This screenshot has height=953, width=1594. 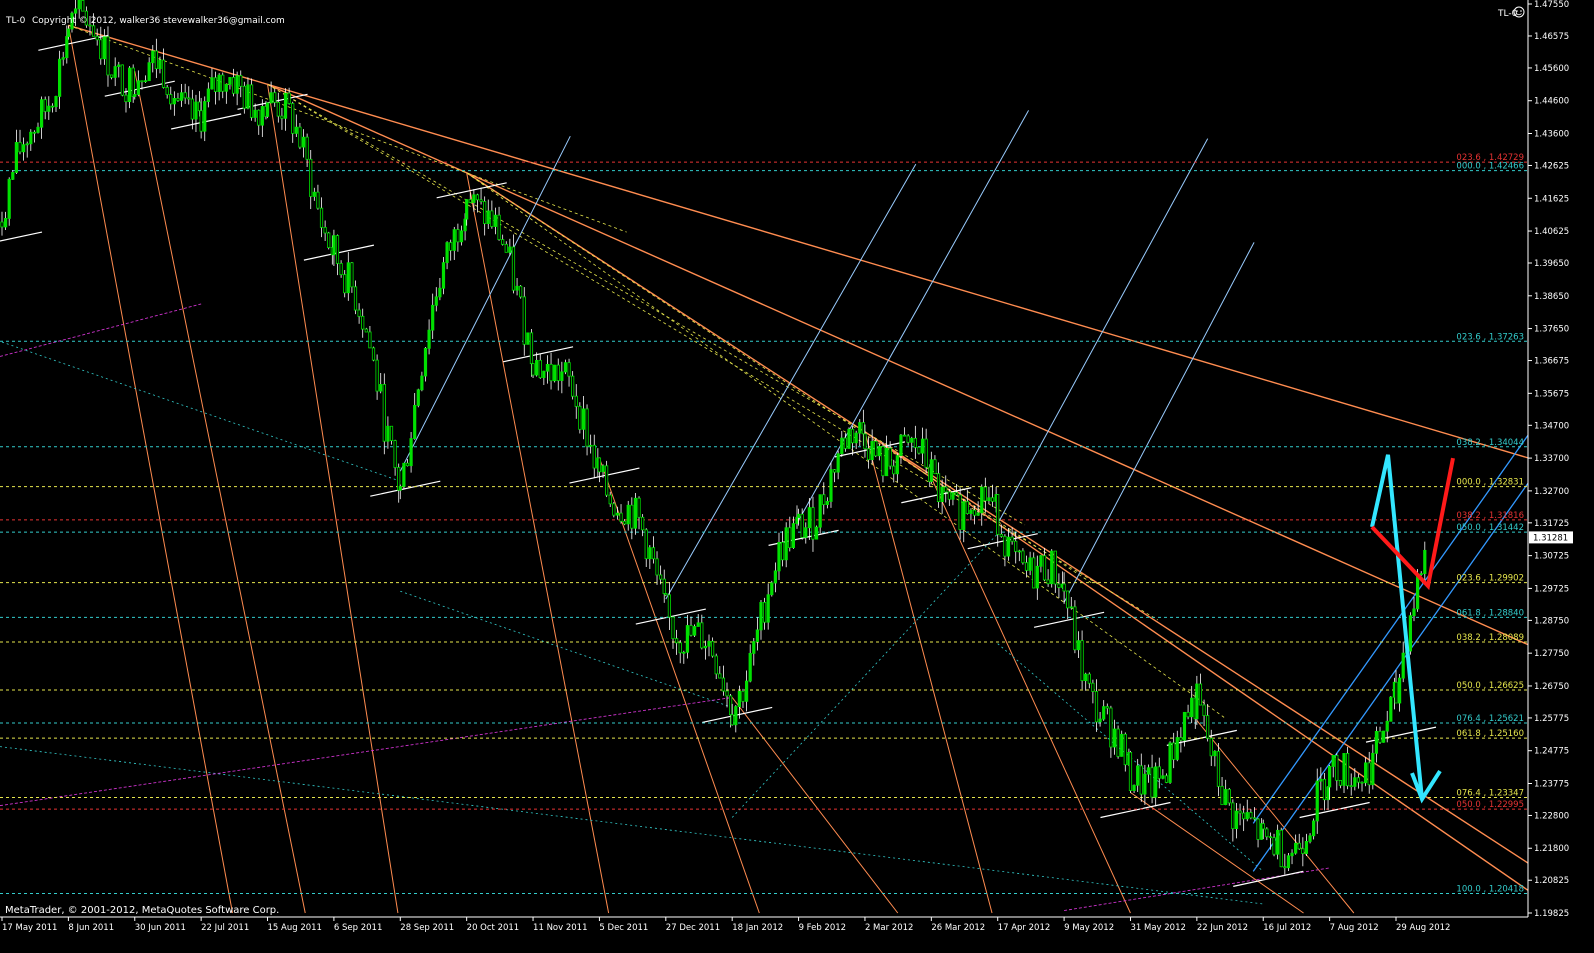 What do you see at coordinates (1490, 719) in the screenshot?
I see `fib-level-label: 076.4 , 1.25621` at bounding box center [1490, 719].